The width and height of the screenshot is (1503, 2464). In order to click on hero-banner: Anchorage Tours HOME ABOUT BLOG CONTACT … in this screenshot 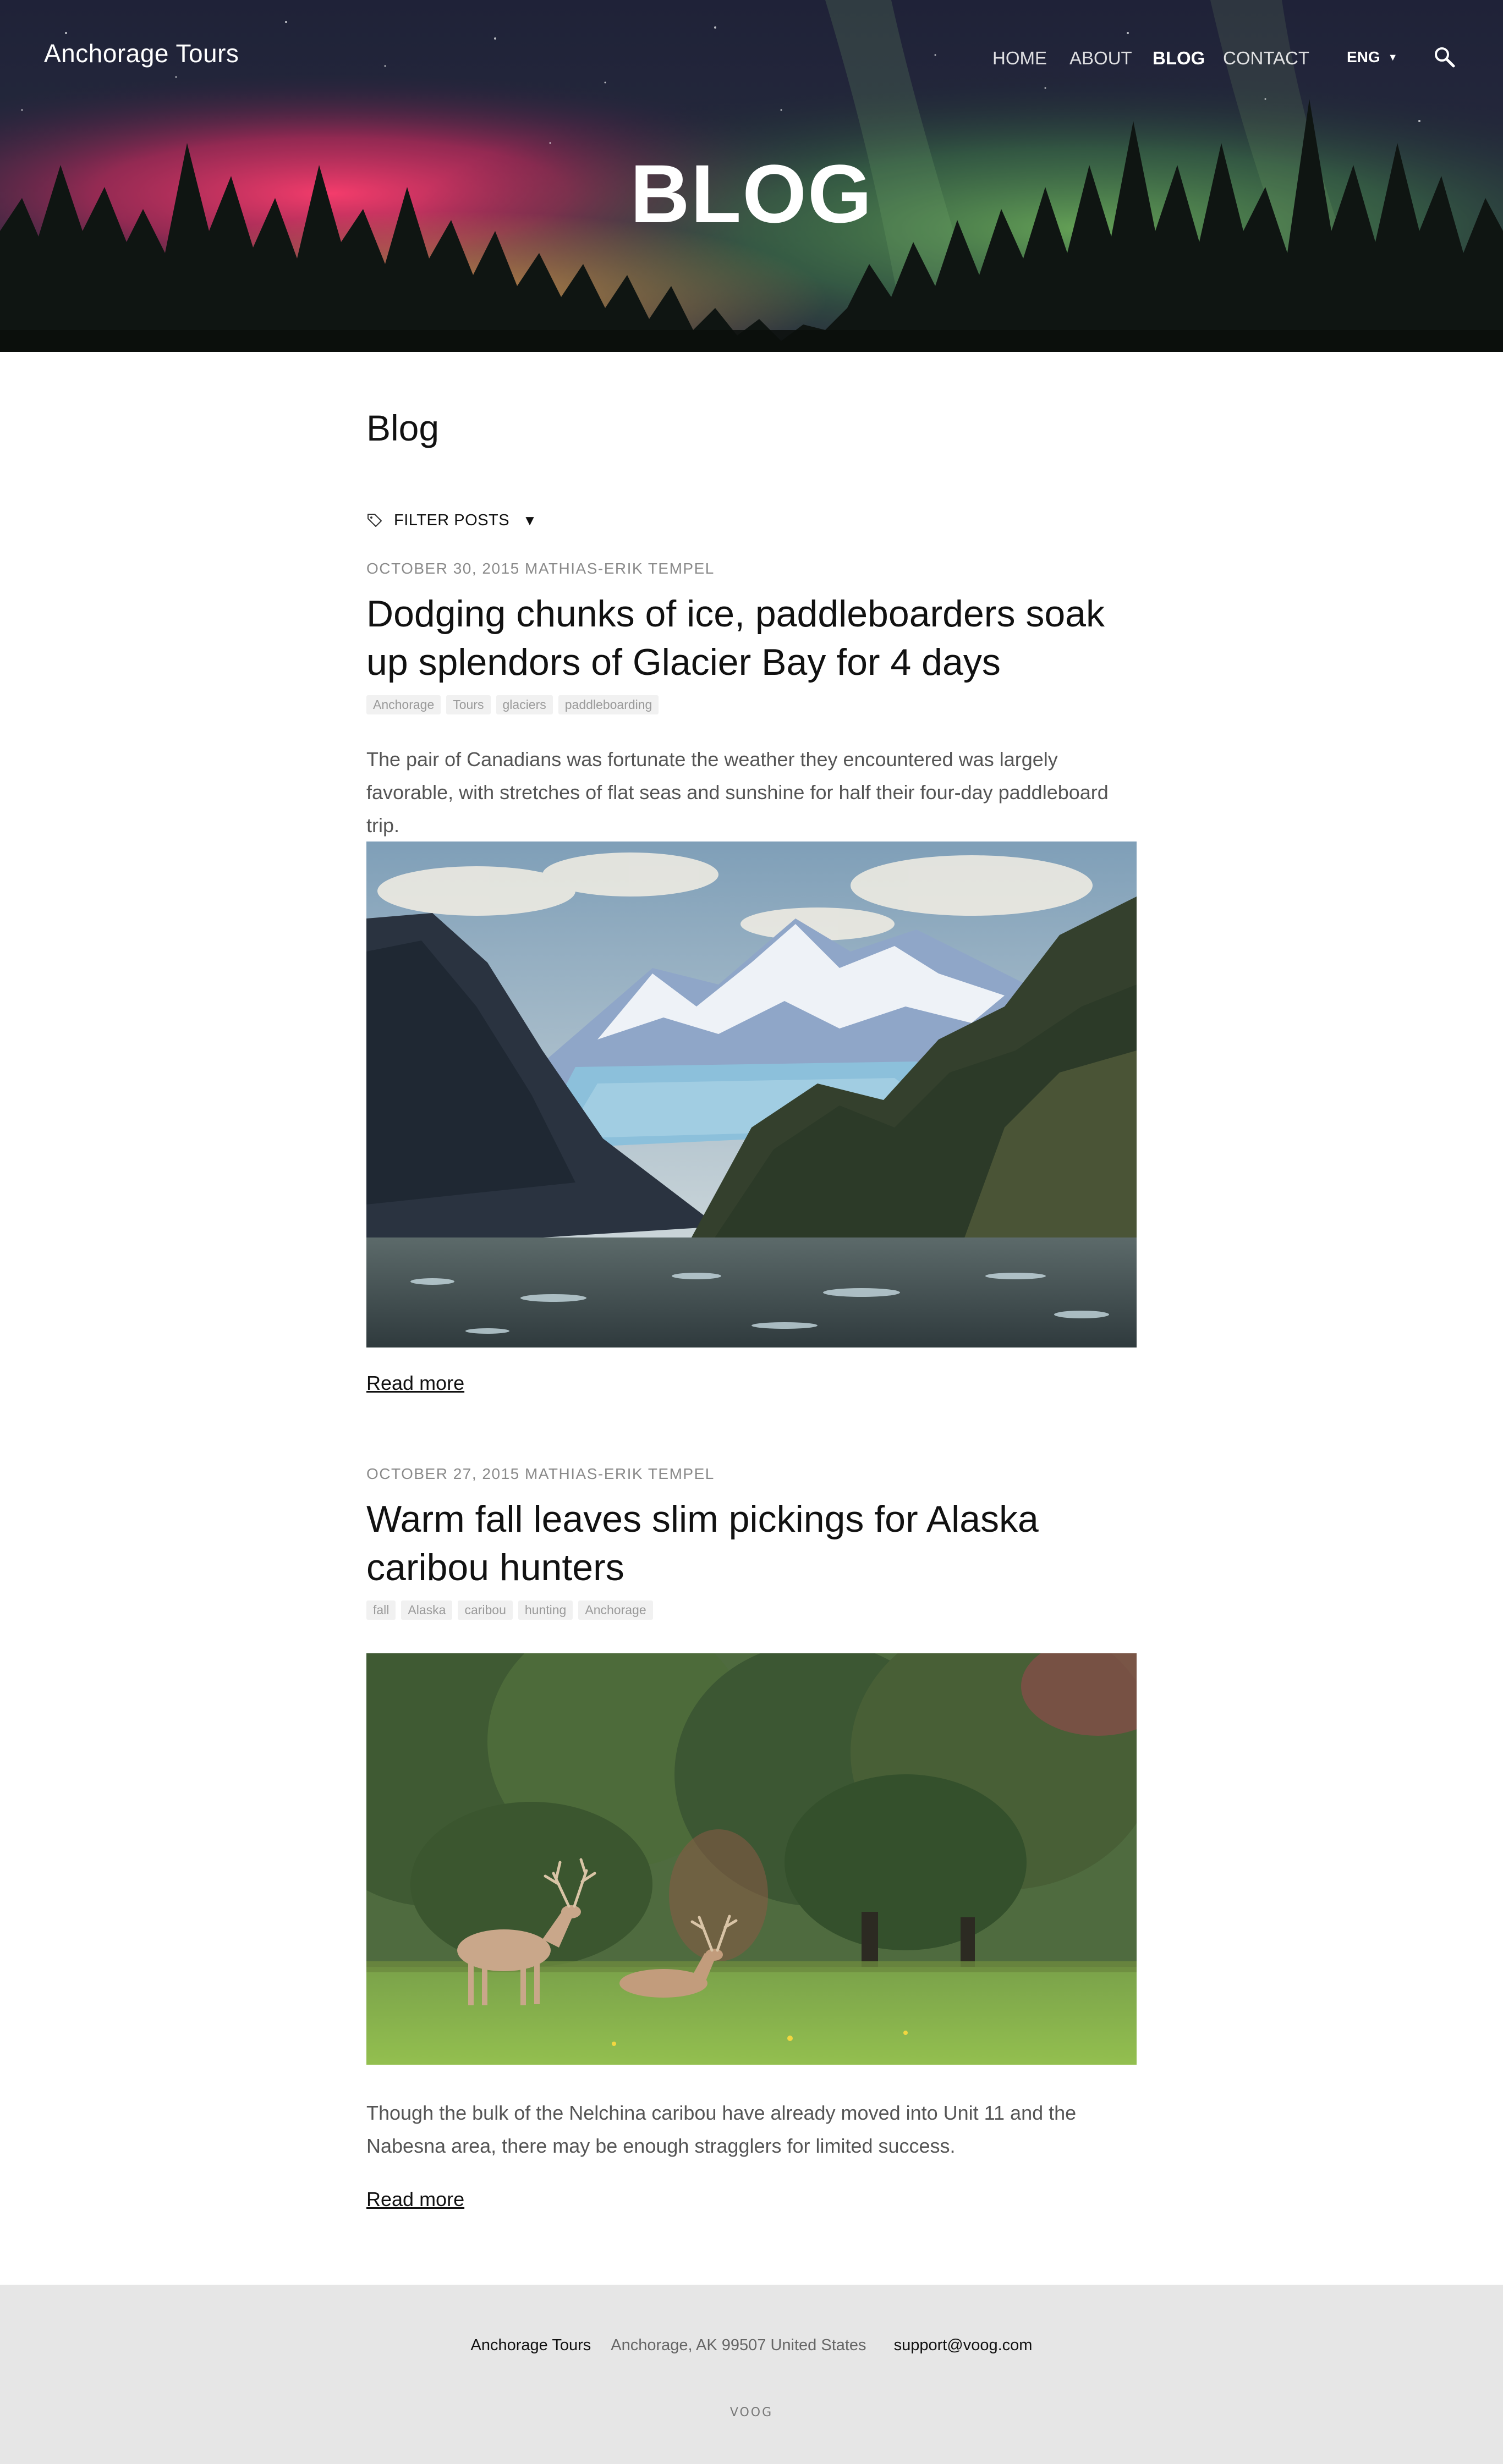, I will do `click(751, 176)`.